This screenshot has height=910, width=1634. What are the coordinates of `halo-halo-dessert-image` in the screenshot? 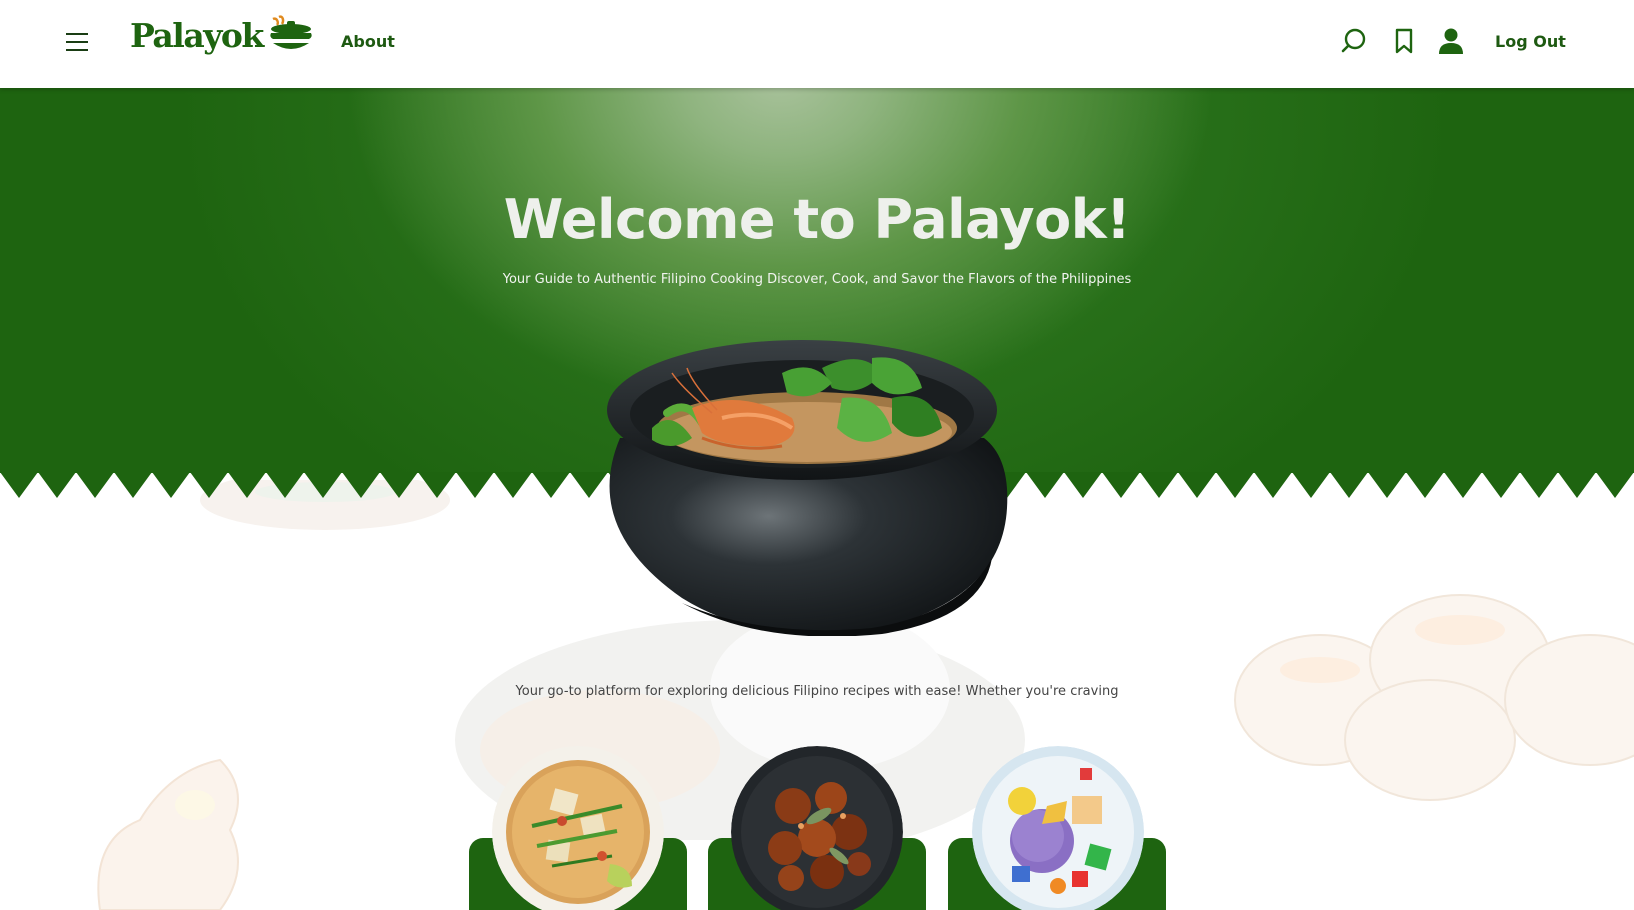 It's located at (1058, 828).